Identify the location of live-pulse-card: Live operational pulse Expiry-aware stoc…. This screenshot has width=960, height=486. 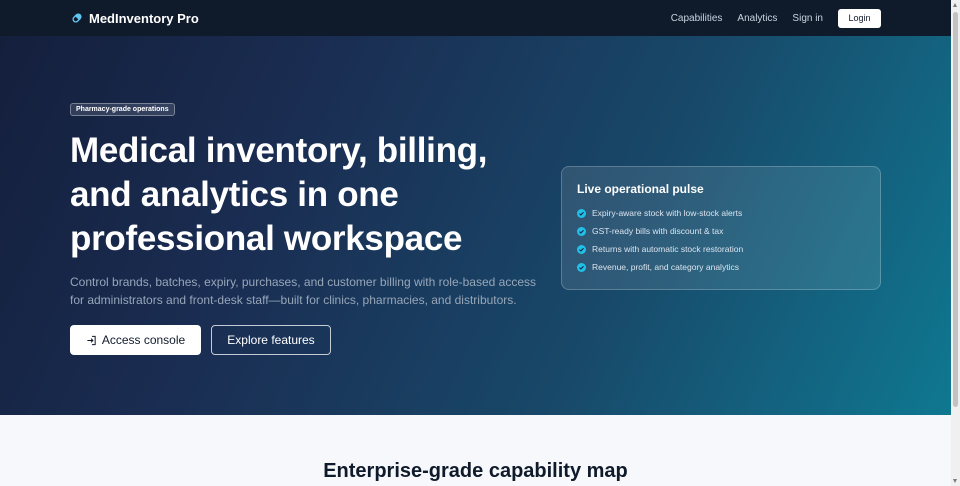
(721, 228).